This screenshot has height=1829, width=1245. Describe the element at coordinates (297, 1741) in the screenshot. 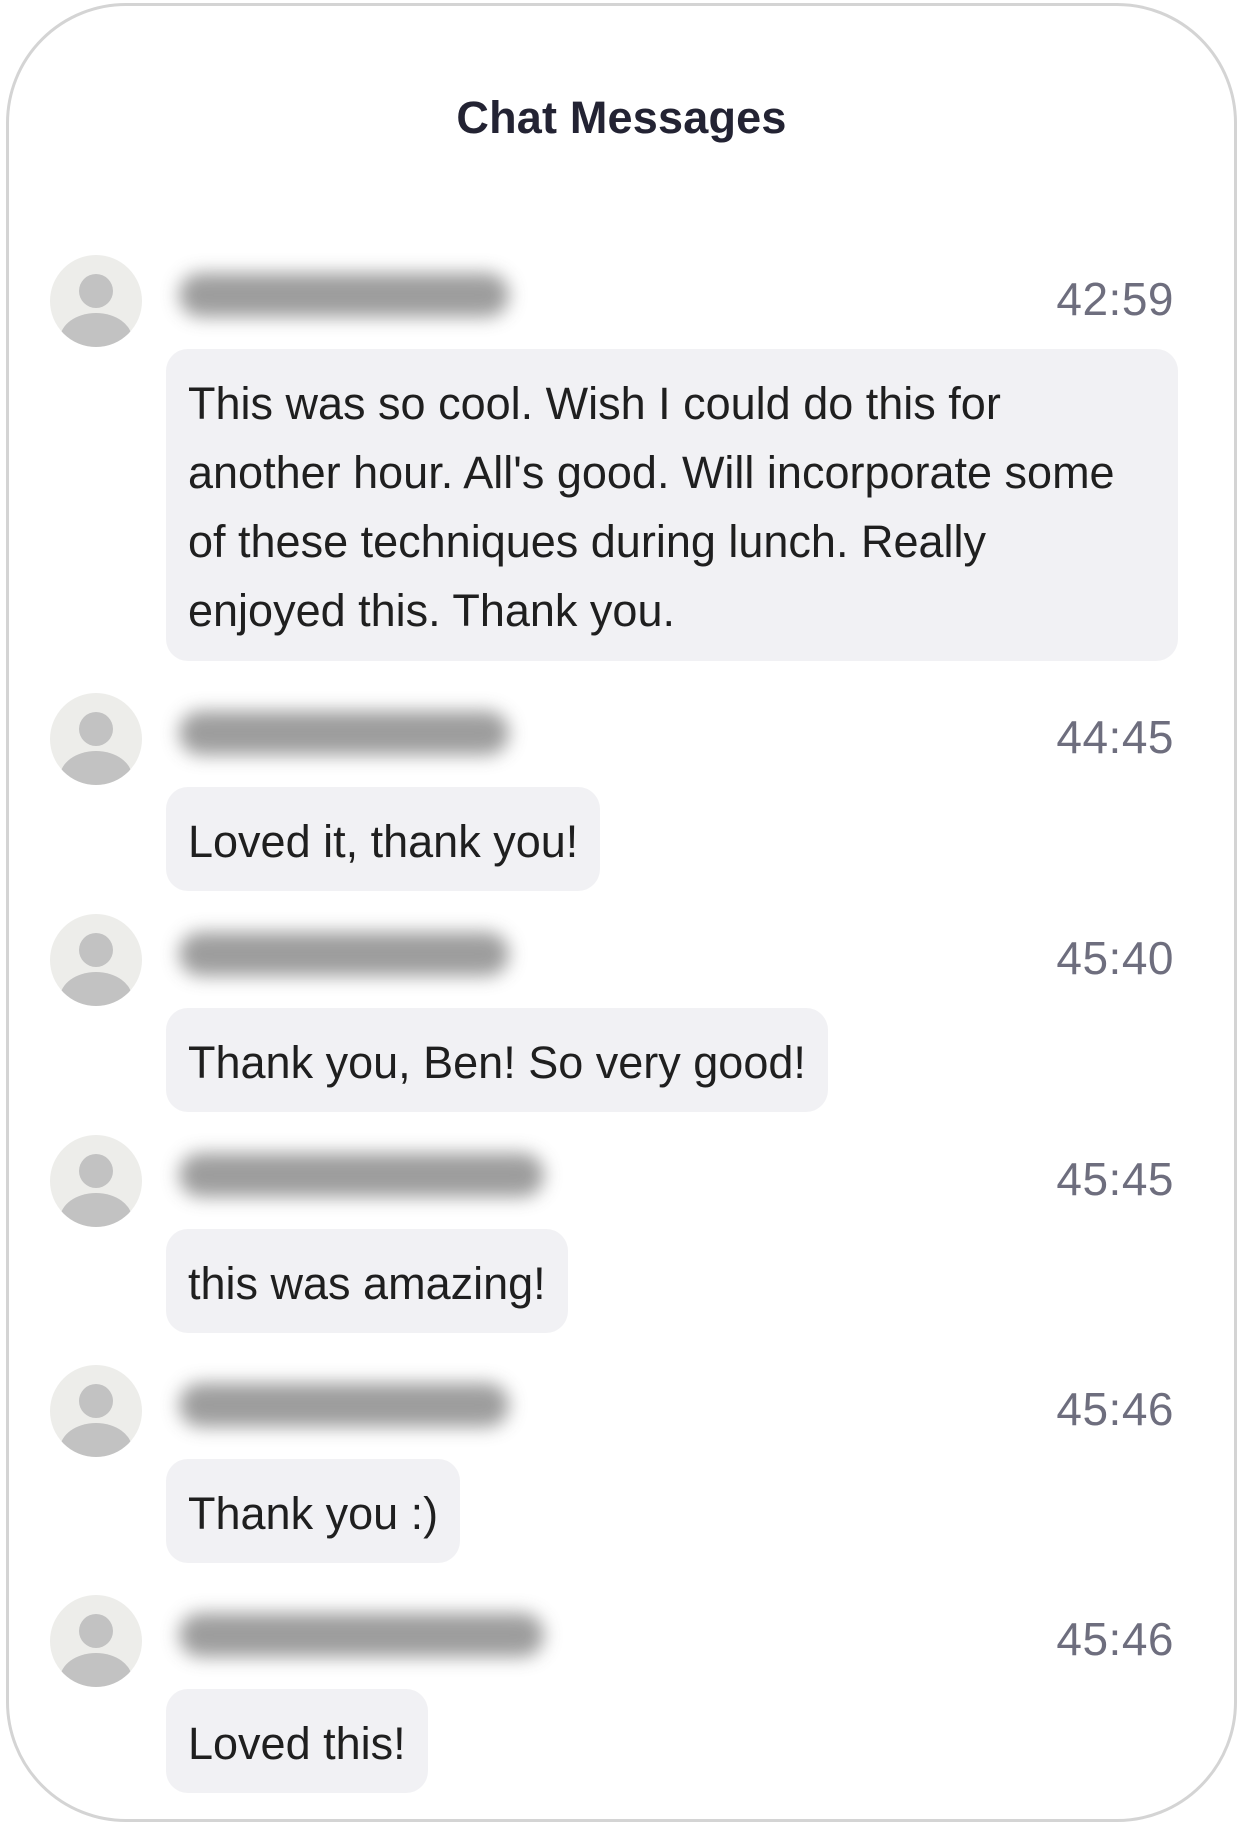

I see `message-bubble: Loved this!` at that location.